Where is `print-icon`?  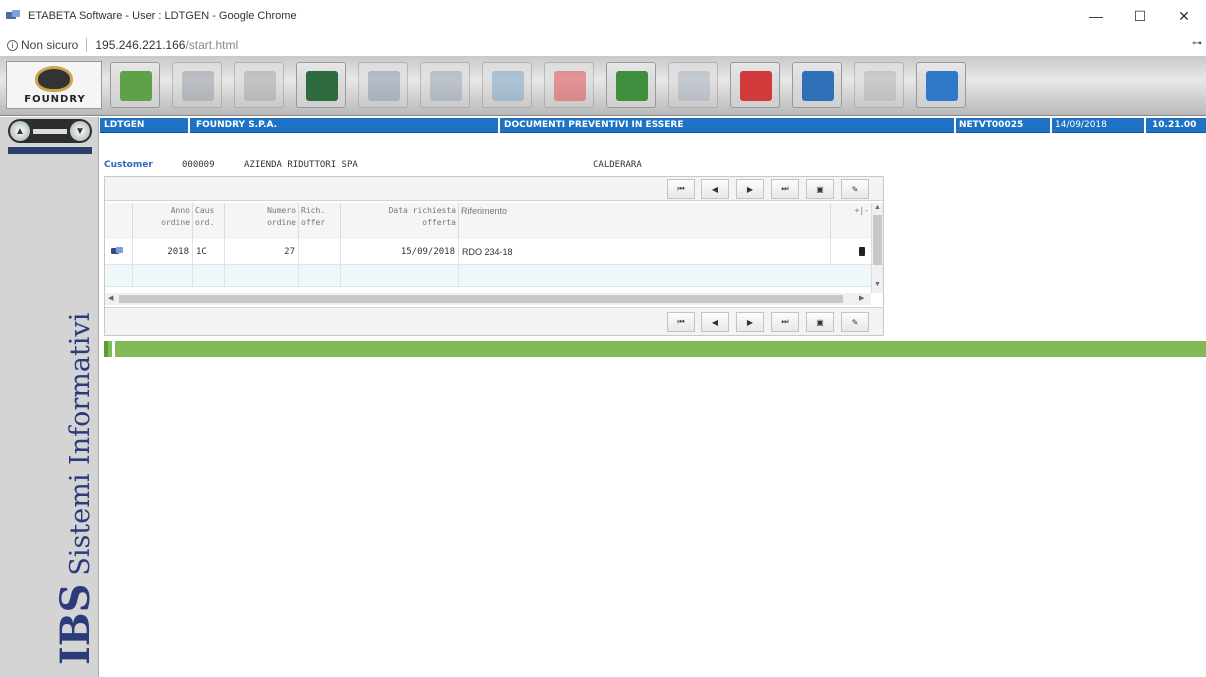 print-icon is located at coordinates (880, 86).